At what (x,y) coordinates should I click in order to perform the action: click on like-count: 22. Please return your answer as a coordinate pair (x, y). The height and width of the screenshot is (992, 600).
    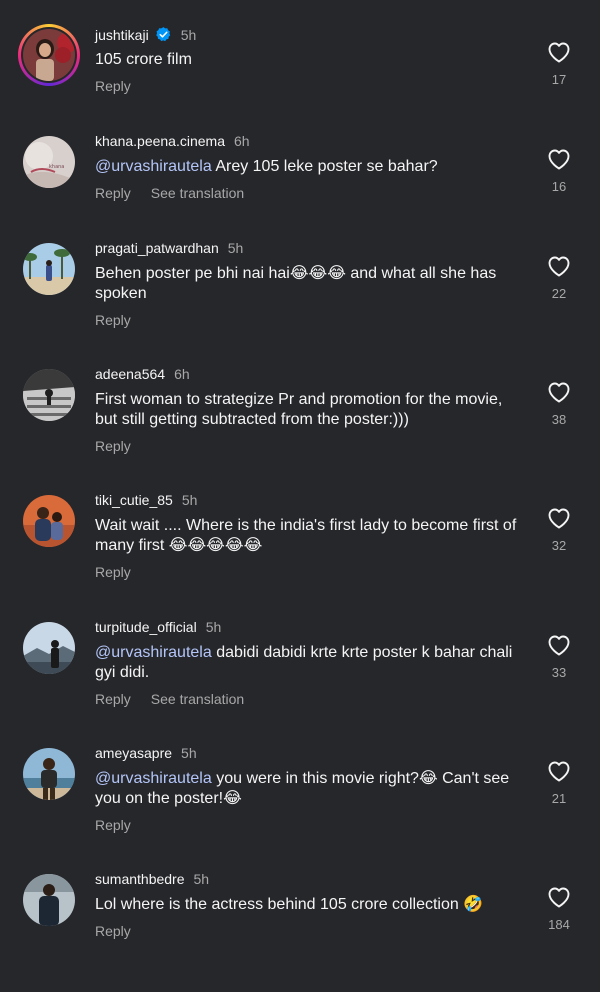
    Looking at the image, I should click on (559, 293).